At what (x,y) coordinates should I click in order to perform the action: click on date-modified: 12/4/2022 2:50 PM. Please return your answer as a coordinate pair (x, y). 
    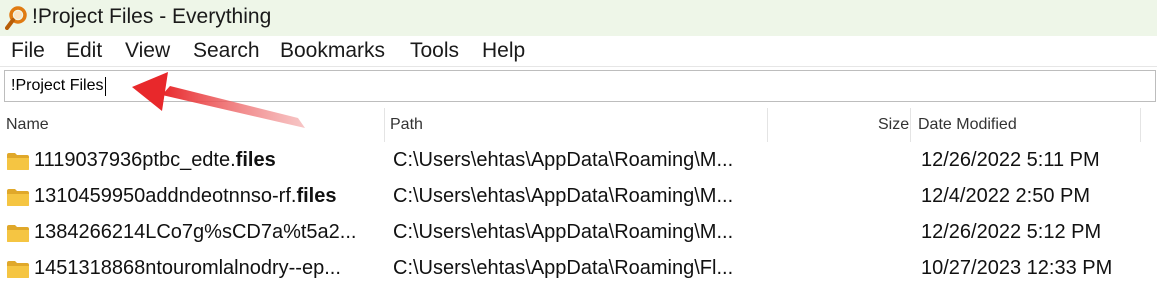
    Looking at the image, I should click on (1006, 196).